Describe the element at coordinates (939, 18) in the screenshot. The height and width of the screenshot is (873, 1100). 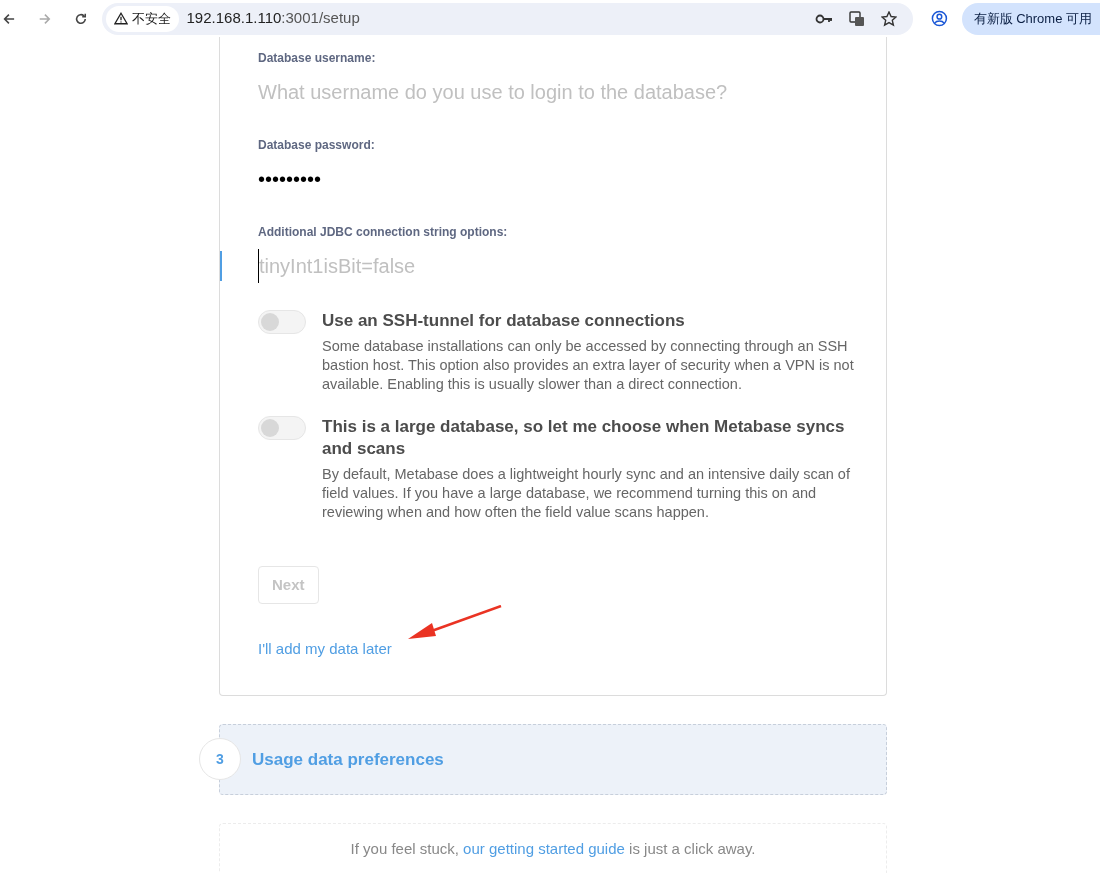
I see `profile-icon` at that location.